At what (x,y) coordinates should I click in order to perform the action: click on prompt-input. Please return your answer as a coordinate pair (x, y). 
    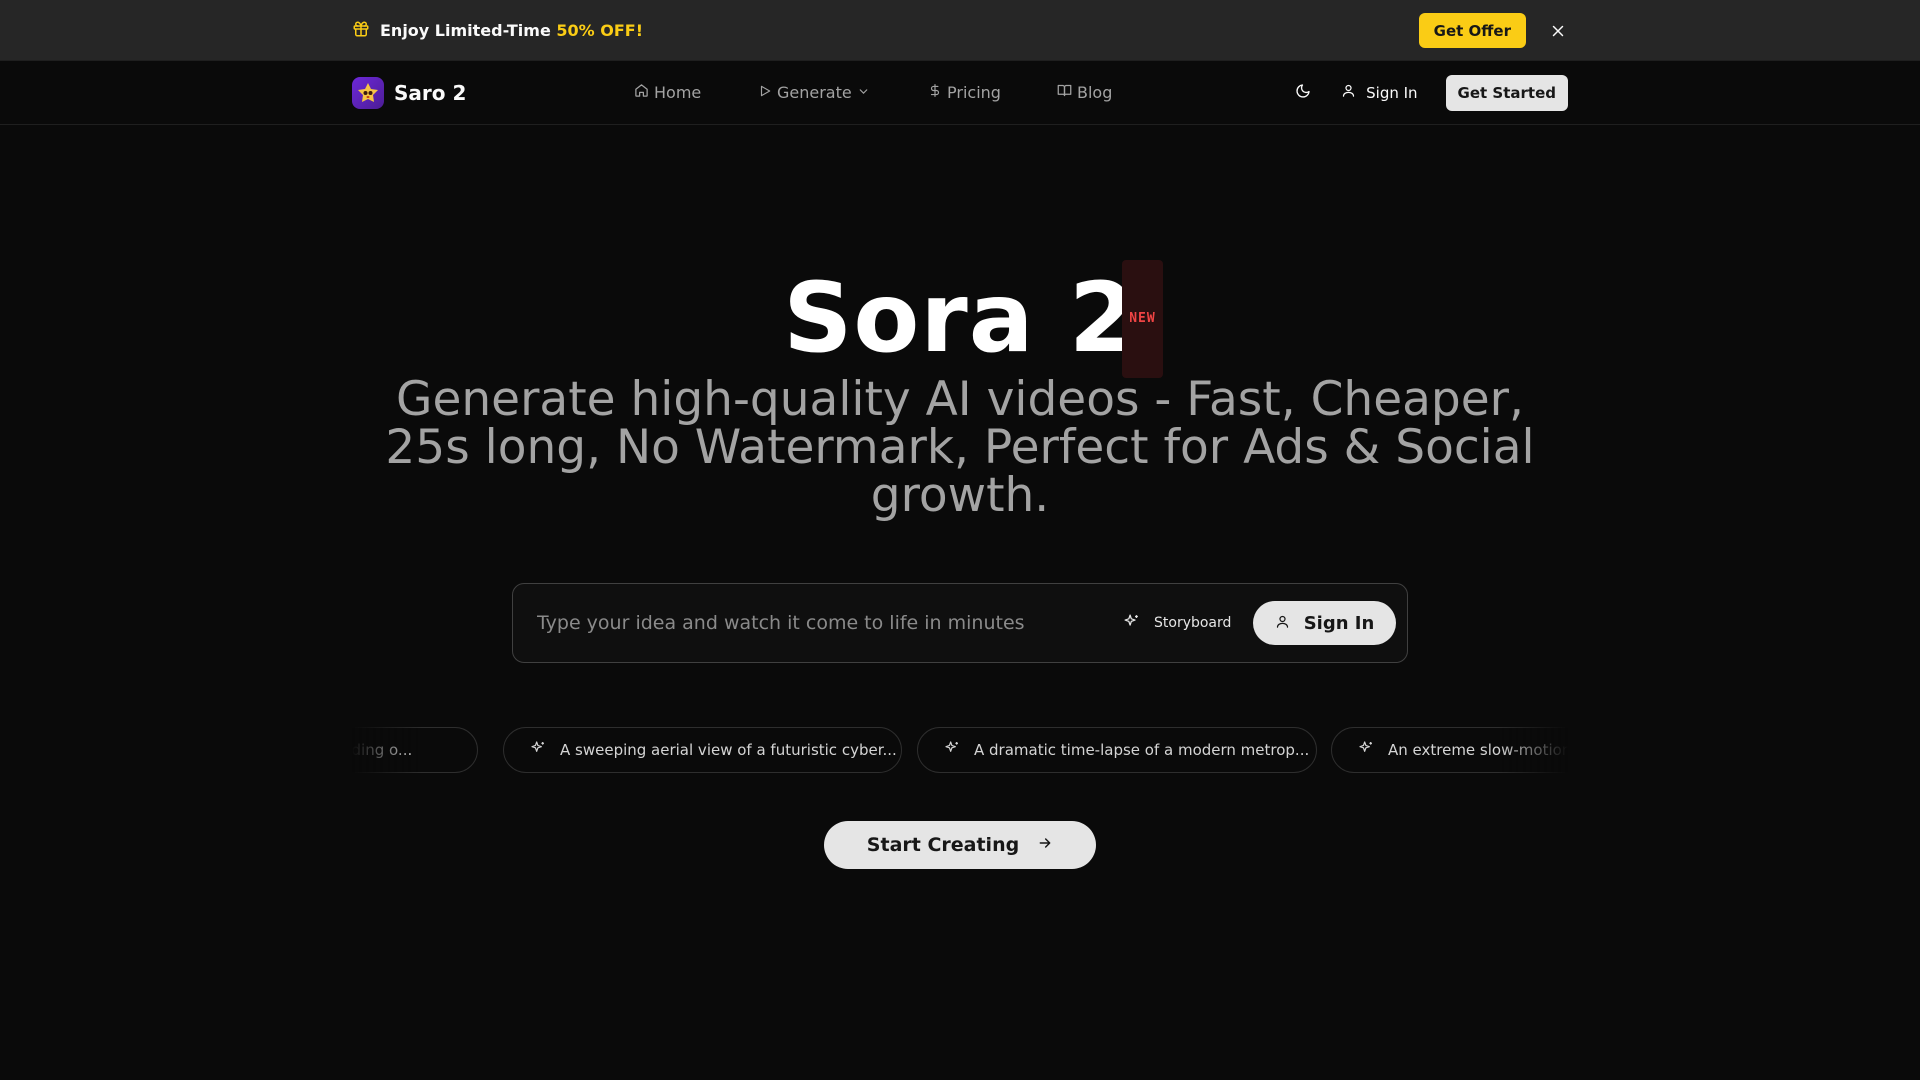
    Looking at the image, I should click on (817, 623).